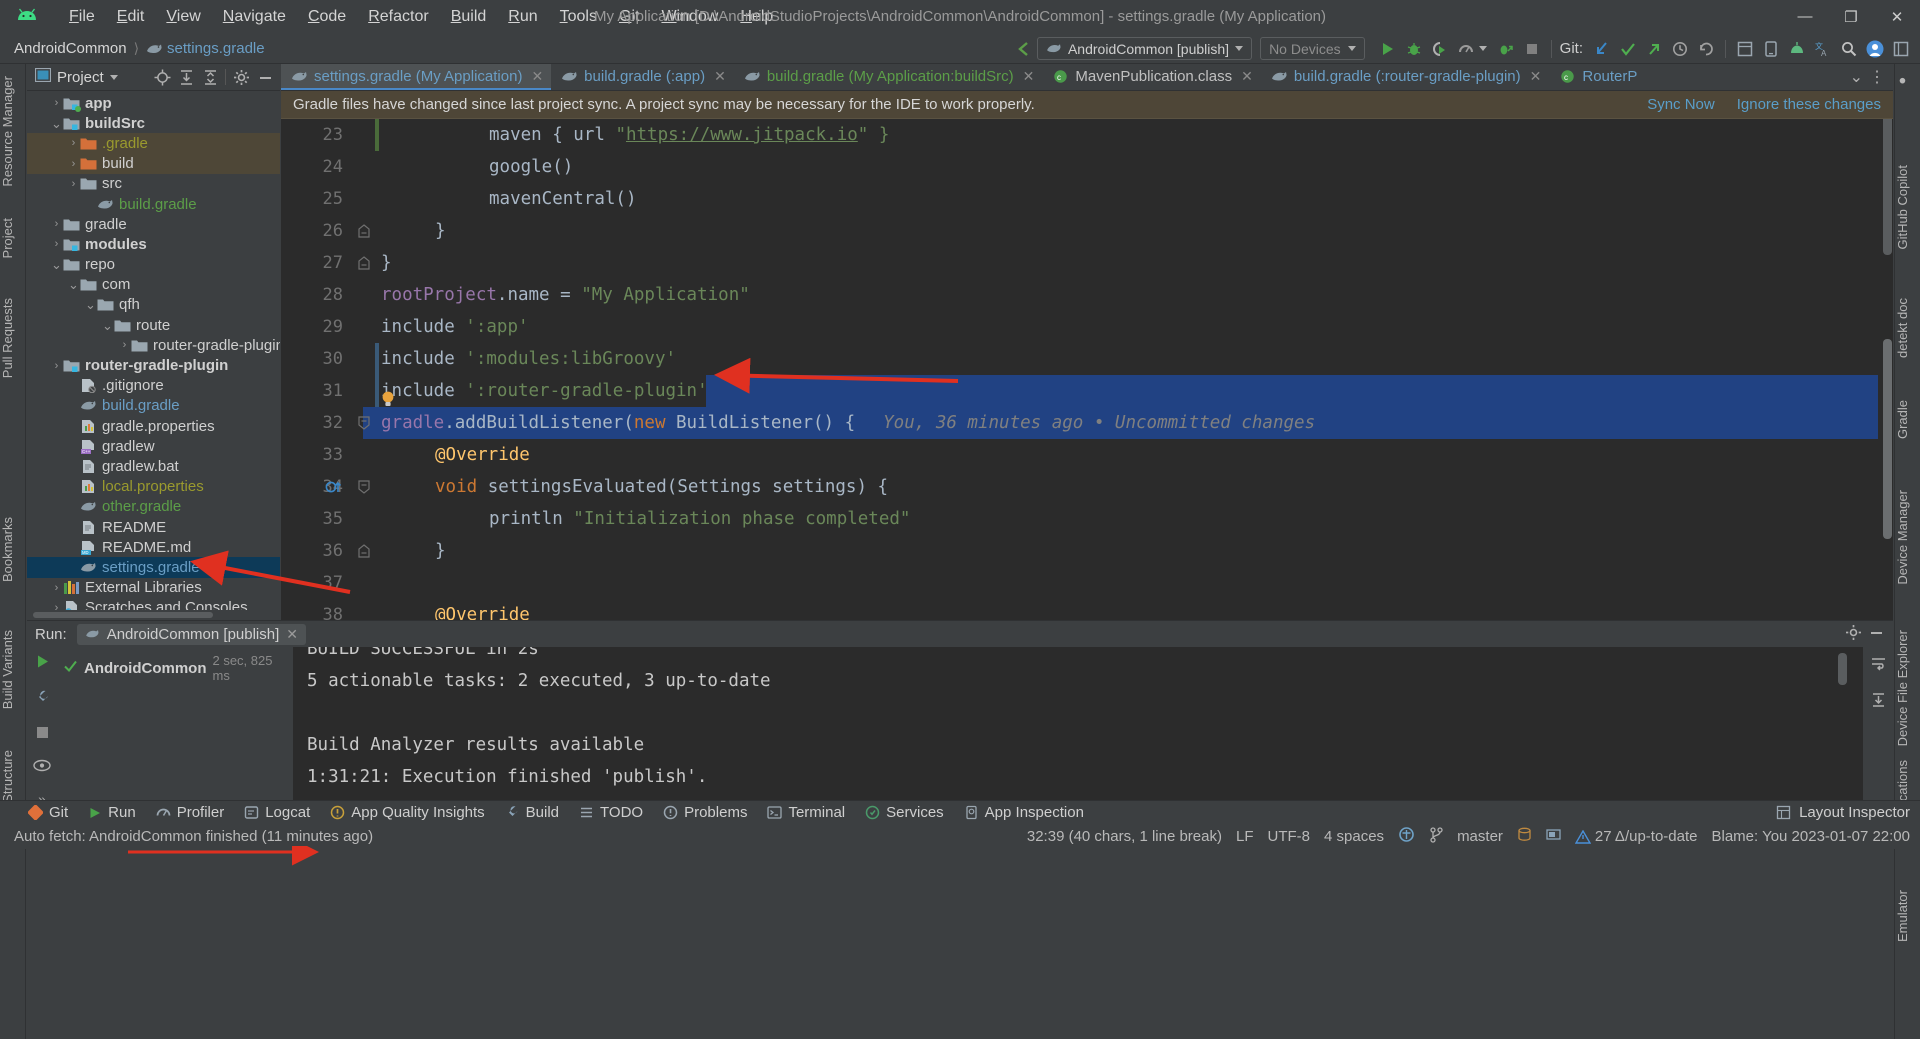 The image size is (1920, 1039). What do you see at coordinates (13, 131) in the screenshot?
I see `tool-window-resource-manager: Resource Manager` at bounding box center [13, 131].